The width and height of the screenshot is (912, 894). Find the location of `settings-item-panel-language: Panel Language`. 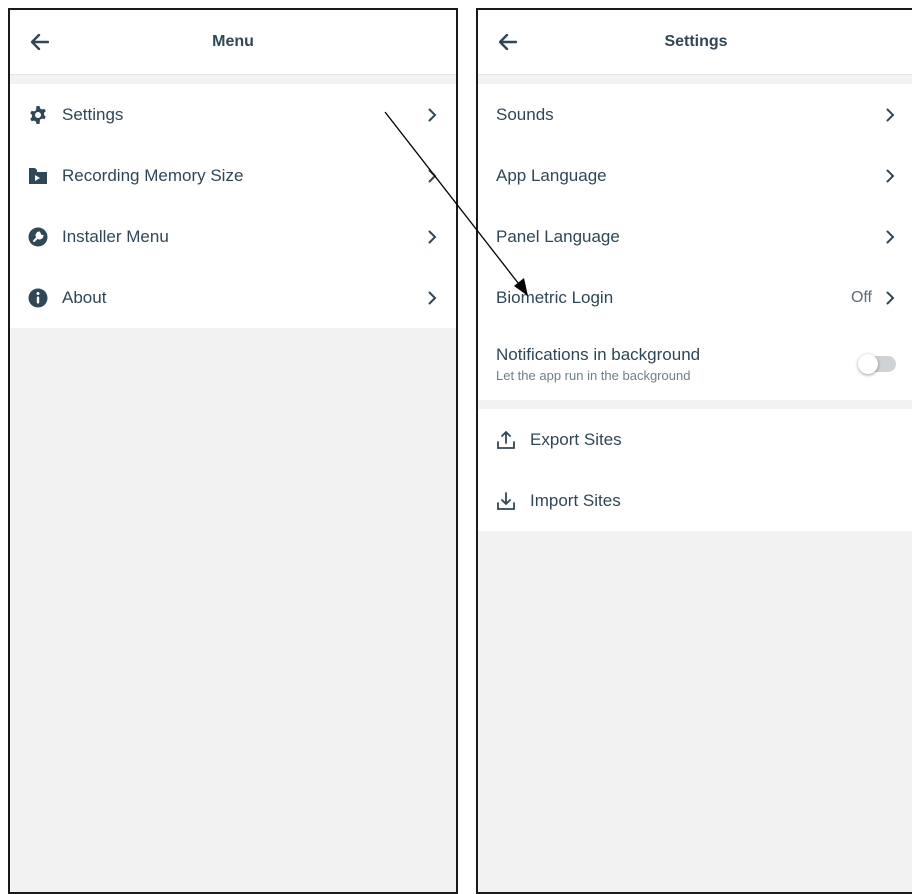

settings-item-panel-language: Panel Language is located at coordinates (695, 236).